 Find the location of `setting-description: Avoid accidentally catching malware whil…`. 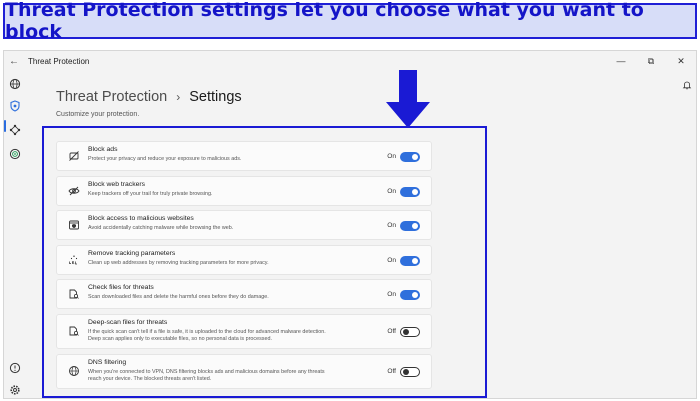

setting-description: Avoid accidentally catching malware whil… is located at coordinates (161, 228).